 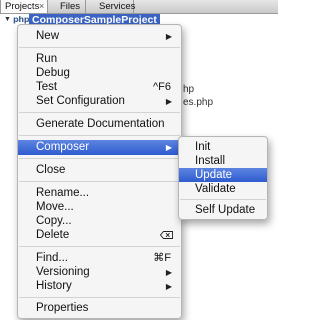 What do you see at coordinates (7, 19) in the screenshot?
I see `expand-toggle-icon: ▼` at bounding box center [7, 19].